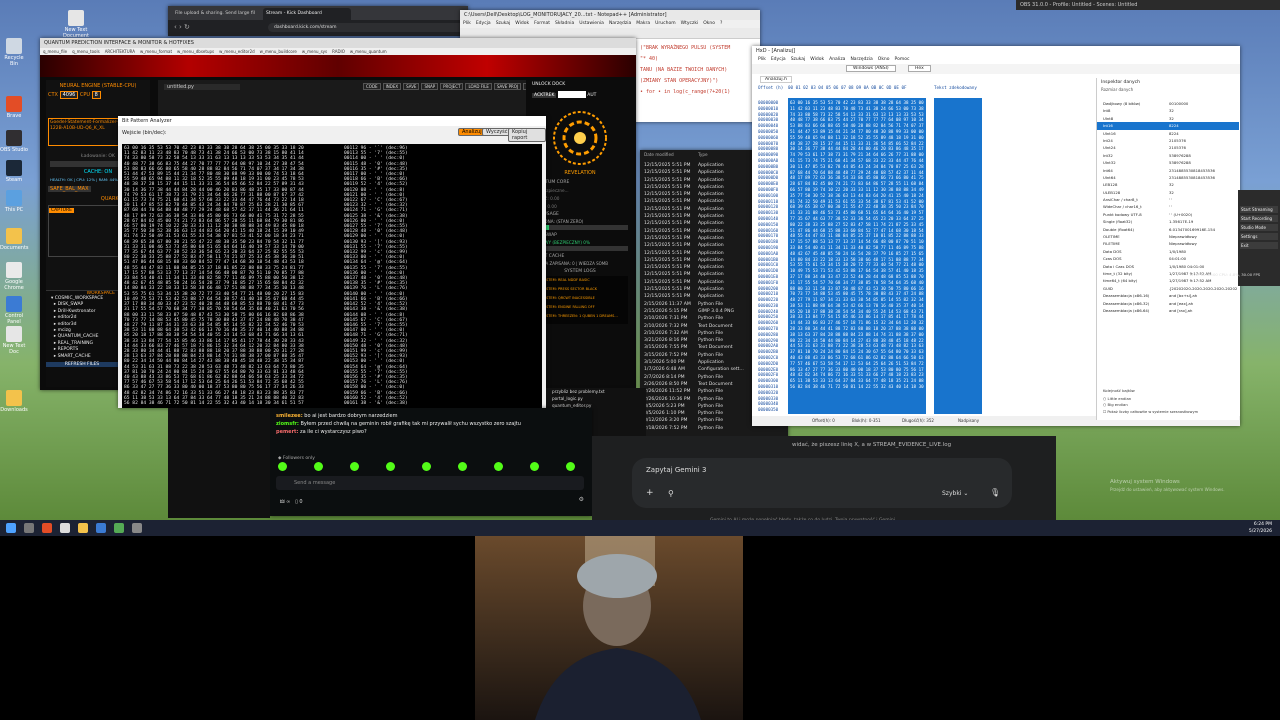 The height and width of the screenshot is (720, 1280). Describe the element at coordinates (564, 23) in the screenshot. I see `menu-item: Składnia` at that location.